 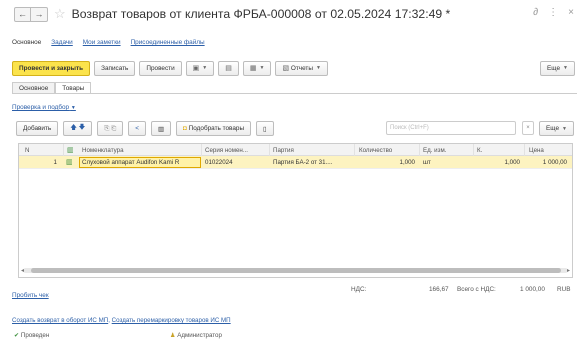 What do you see at coordinates (55, 162) in the screenshot?
I see `cell-n: 1` at bounding box center [55, 162].